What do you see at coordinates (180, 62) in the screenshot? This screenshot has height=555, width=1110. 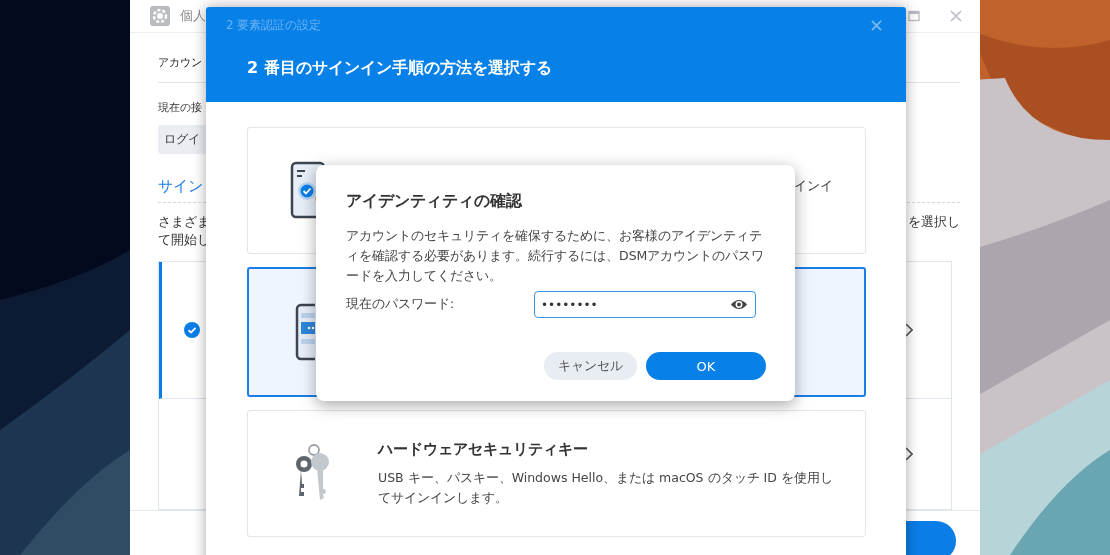 I see `section-heading: アカウン` at bounding box center [180, 62].